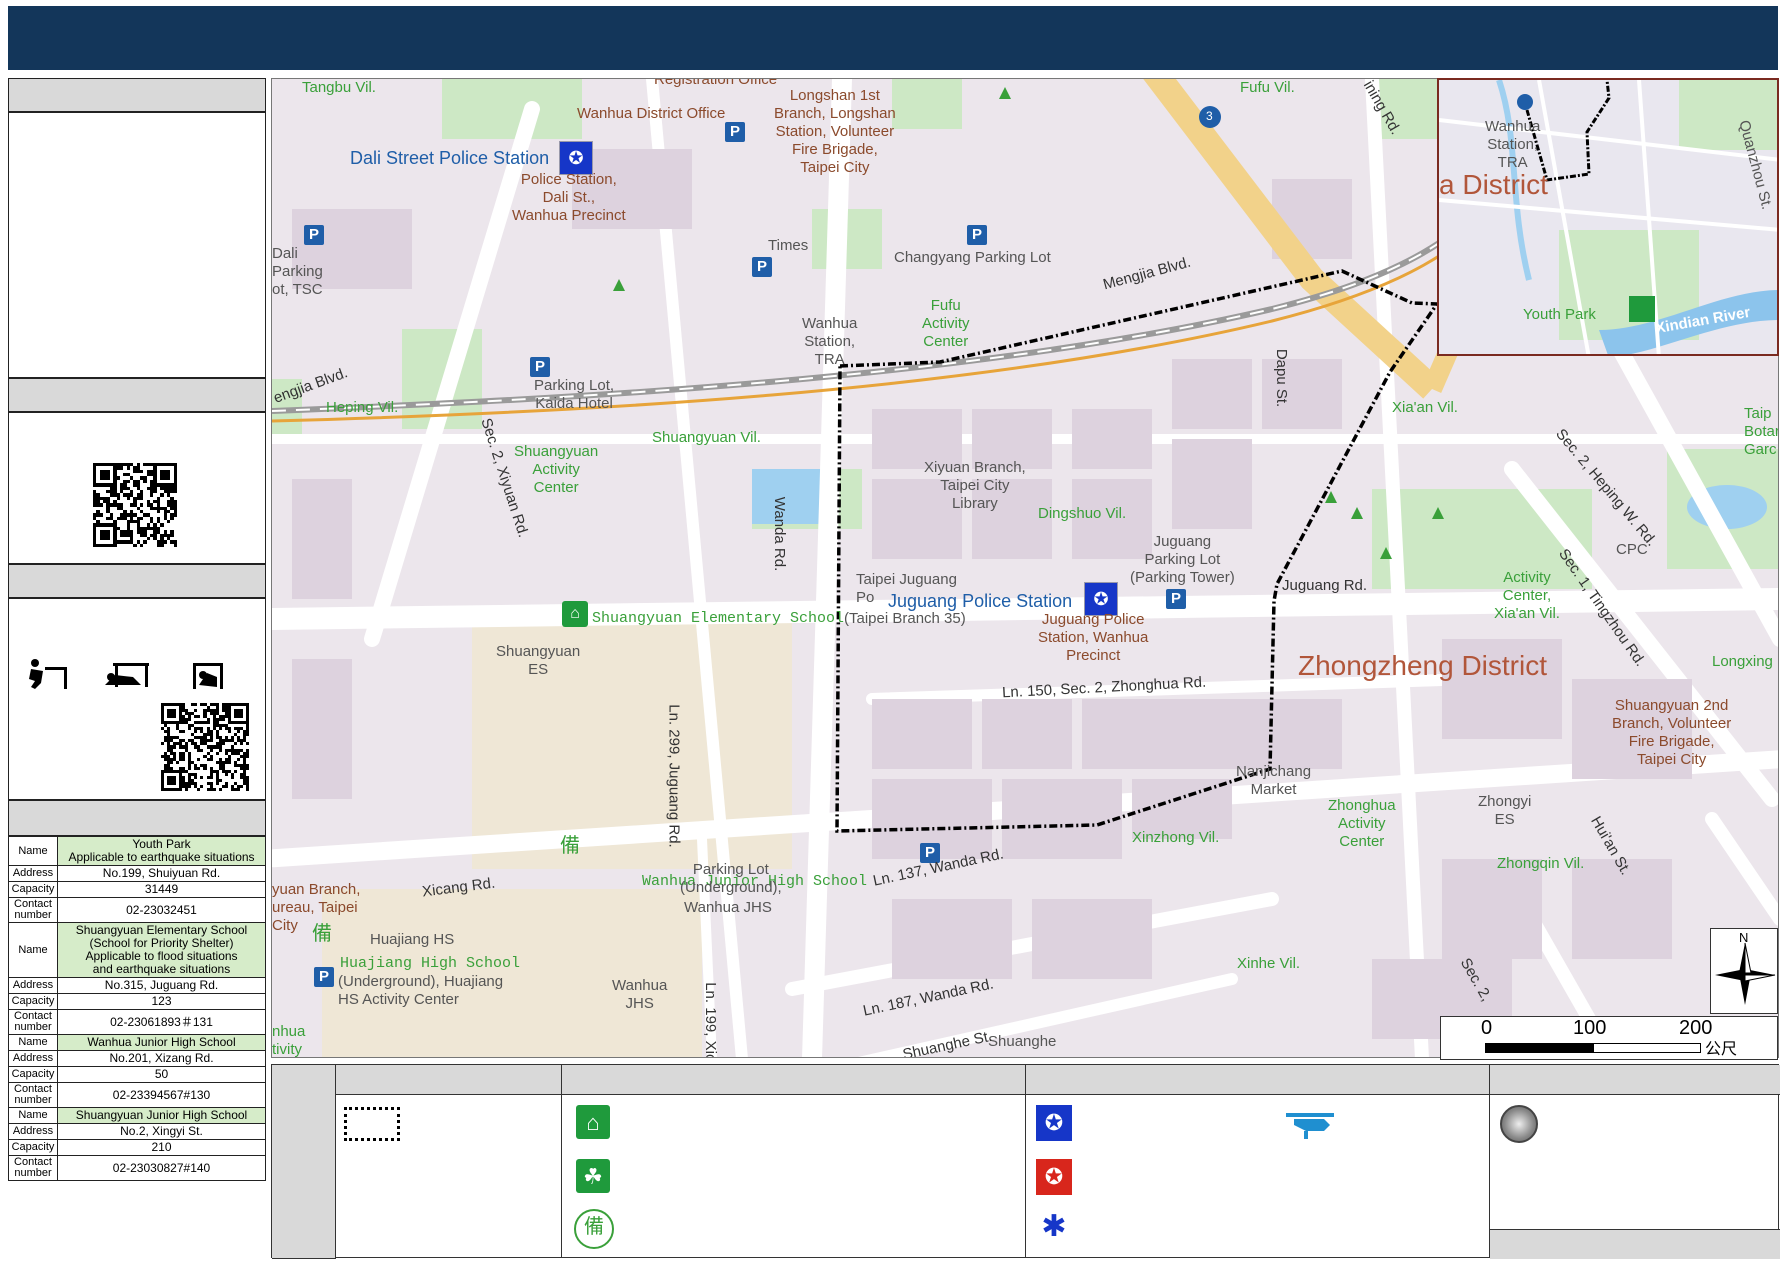 Image resolution: width=1786 pixels, height=1263 pixels. I want to click on table-row: Capacity 210, so click(137, 1147).